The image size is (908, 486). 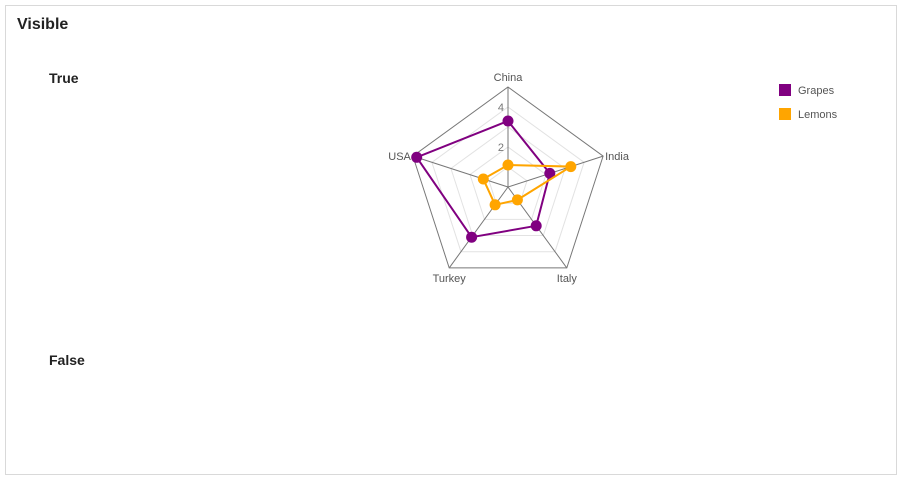 I want to click on data-point-lemons-usa, so click(x=483, y=179).